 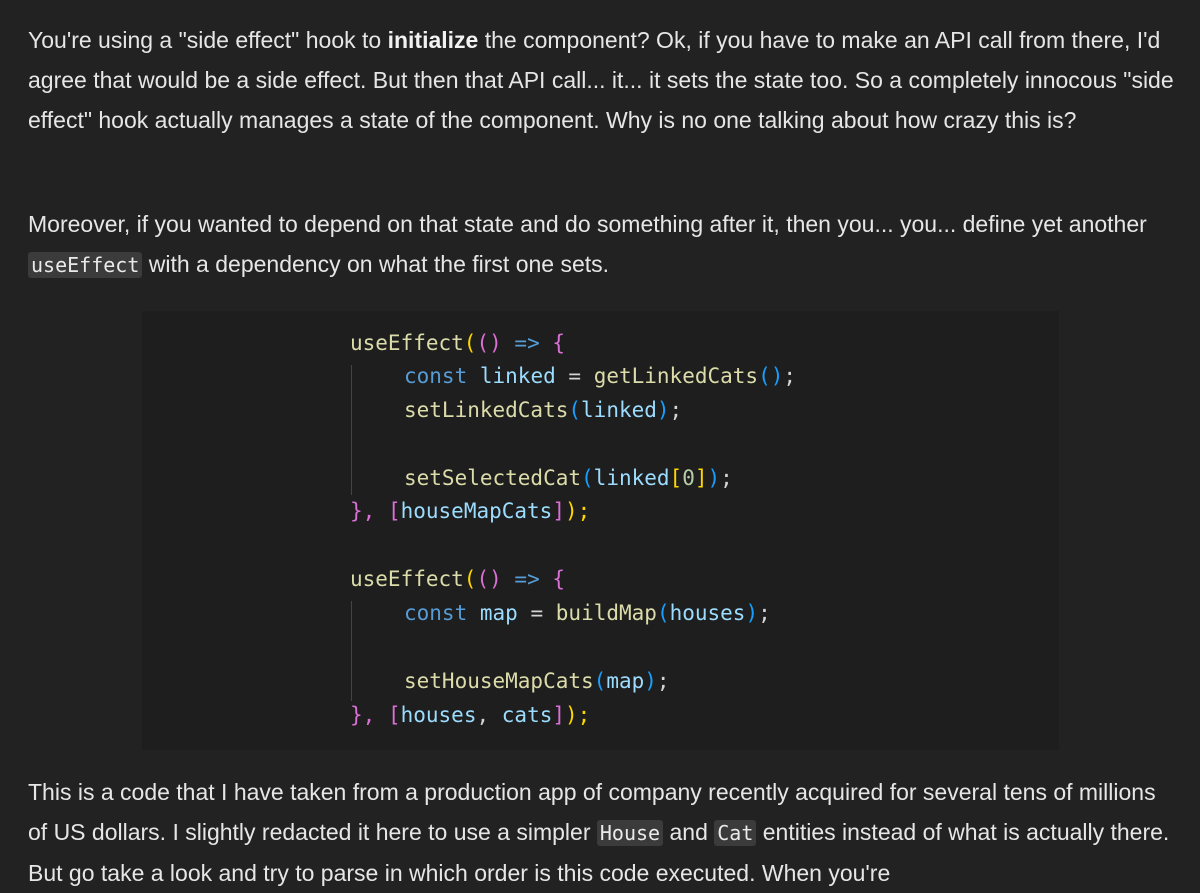 I want to click on code-token: setLinkedCats, so click(x=486, y=410).